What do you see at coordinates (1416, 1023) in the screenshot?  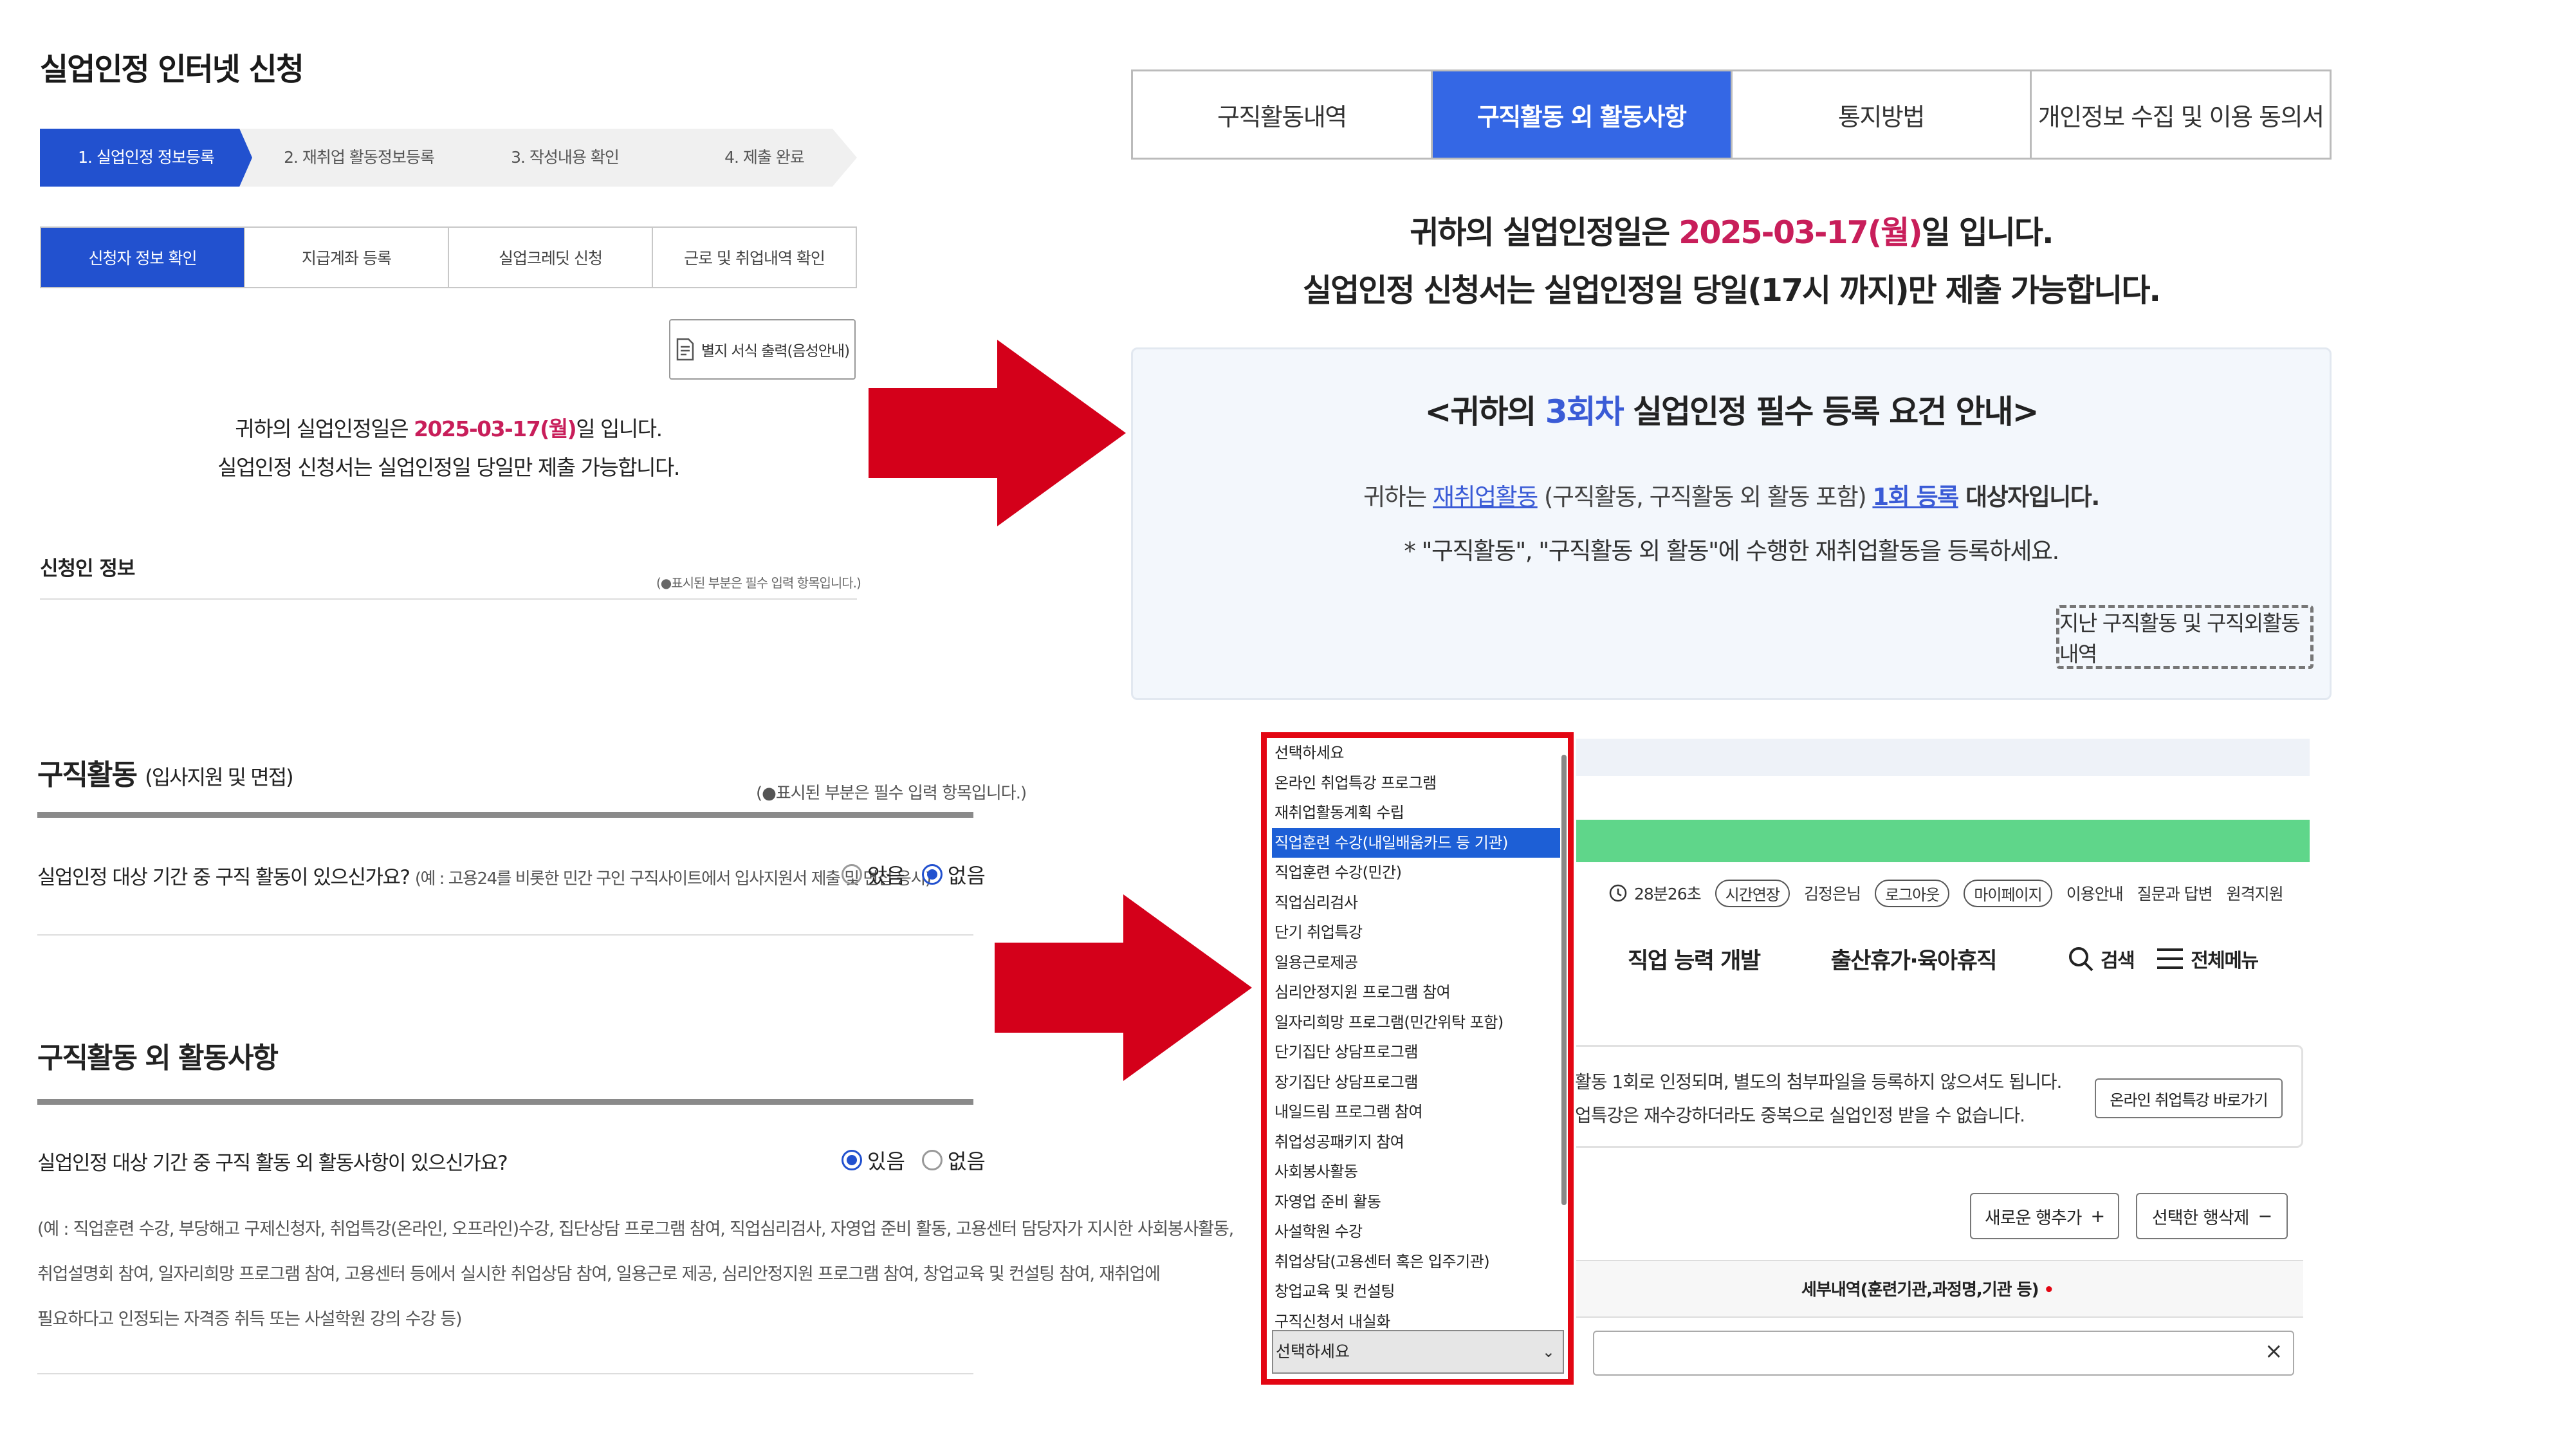 I see `dropdown-option: 일자리희망 프로그램(민간위탁 포함)` at bounding box center [1416, 1023].